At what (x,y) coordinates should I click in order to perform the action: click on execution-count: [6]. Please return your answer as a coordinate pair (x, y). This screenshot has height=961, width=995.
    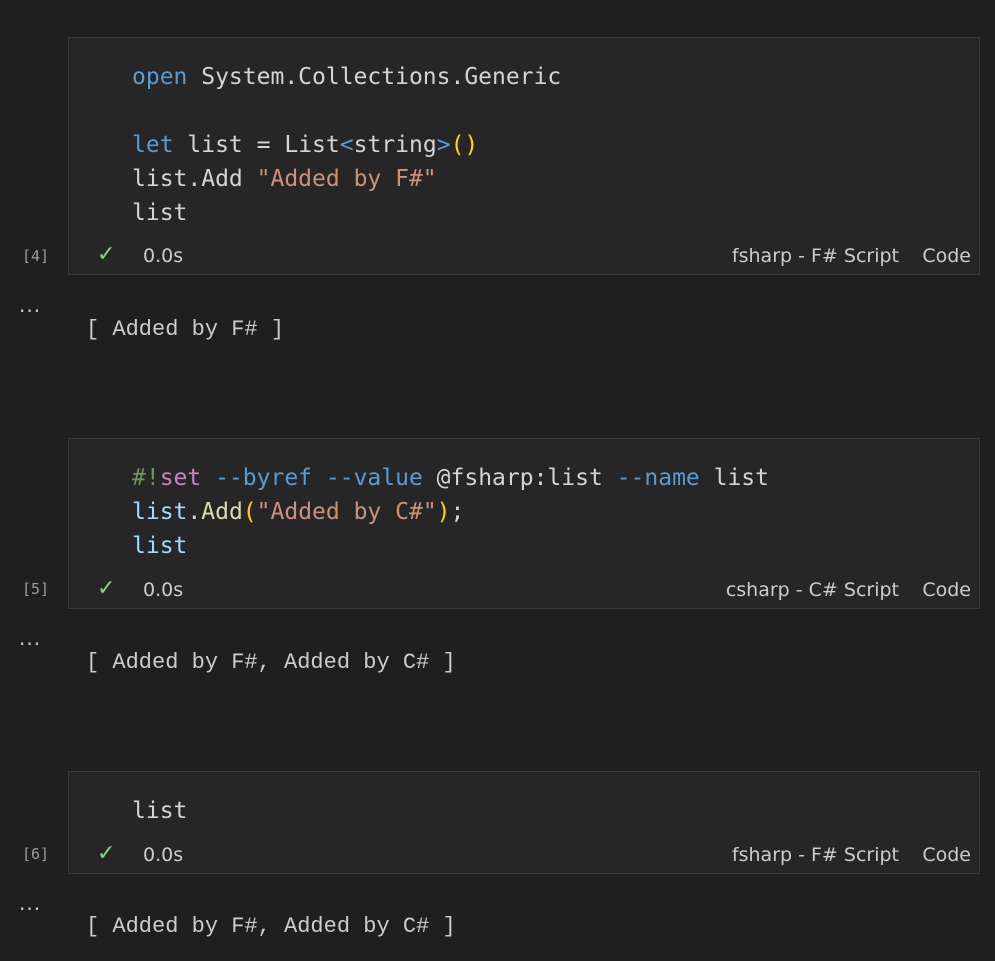
    Looking at the image, I should click on (36, 854).